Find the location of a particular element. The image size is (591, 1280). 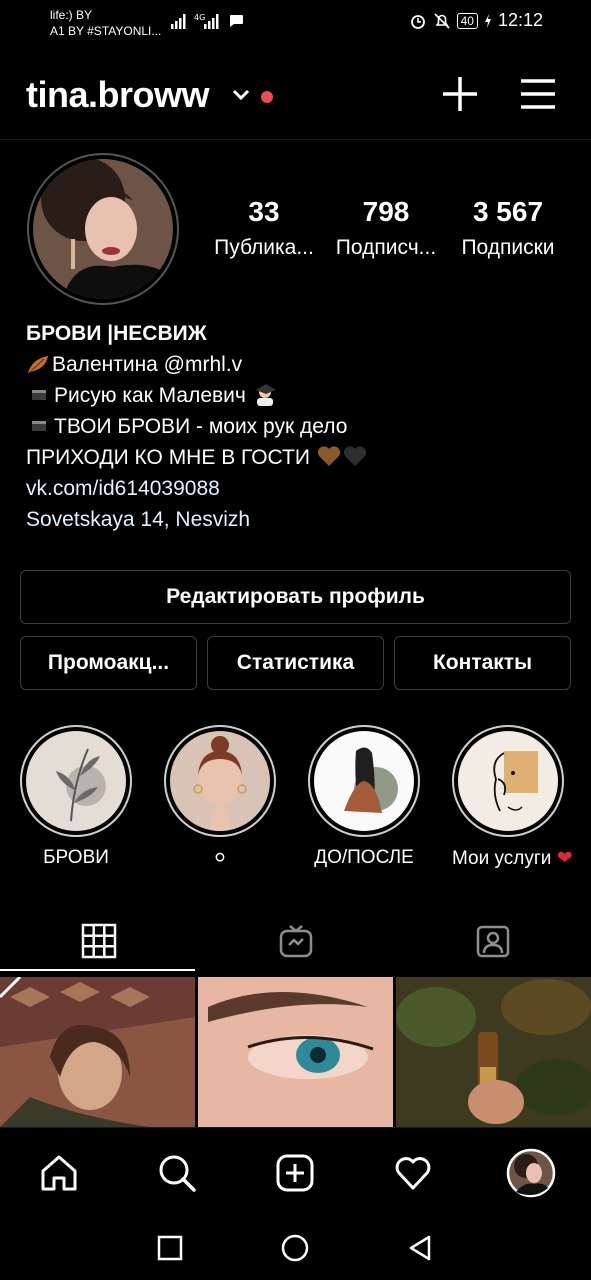

clock: 12:12 is located at coordinates (520, 20).